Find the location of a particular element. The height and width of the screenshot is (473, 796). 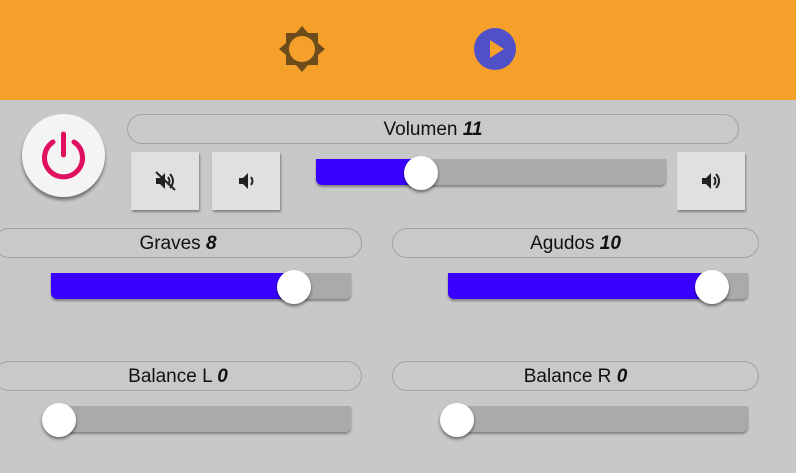

bass-label-text: Graves is located at coordinates (170, 243).